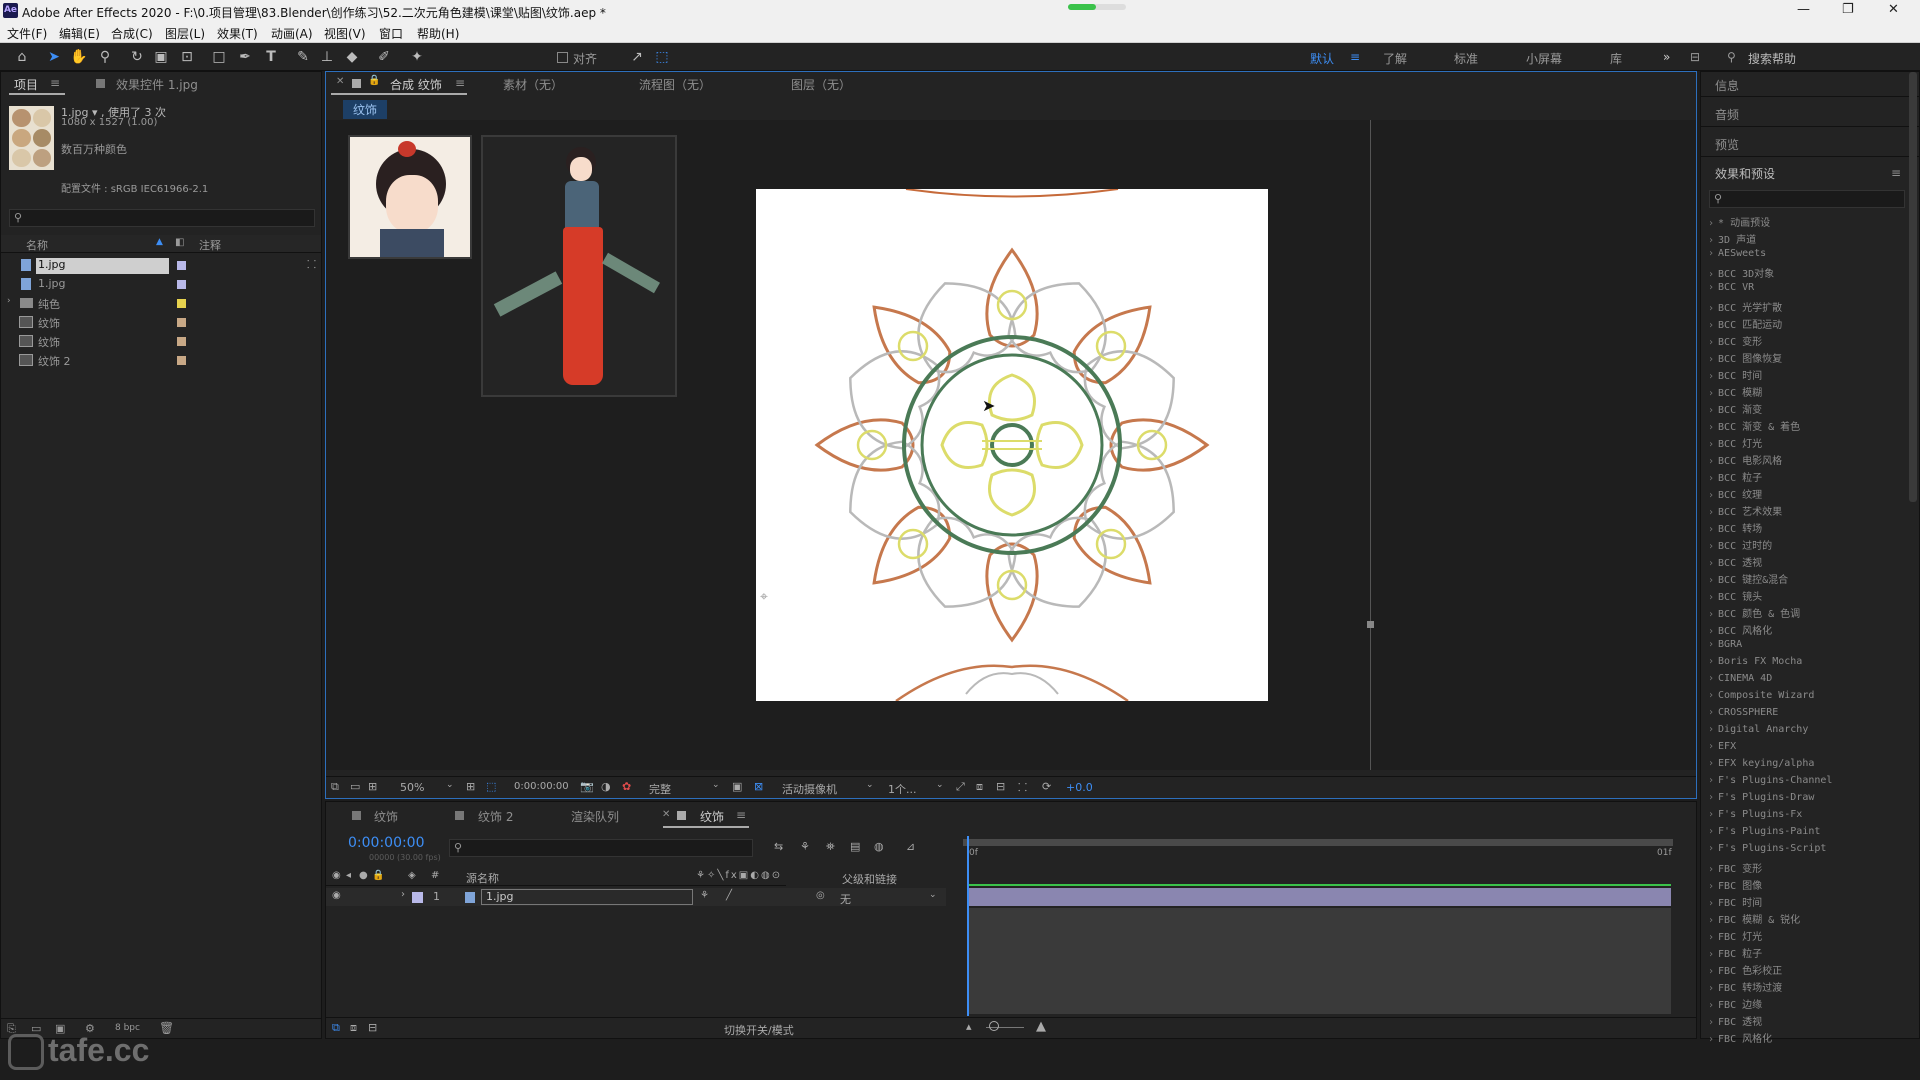 The image size is (1920, 1080). What do you see at coordinates (1770, 780) in the screenshot?
I see `effect-category-item: › F's Plugins-Channel` at bounding box center [1770, 780].